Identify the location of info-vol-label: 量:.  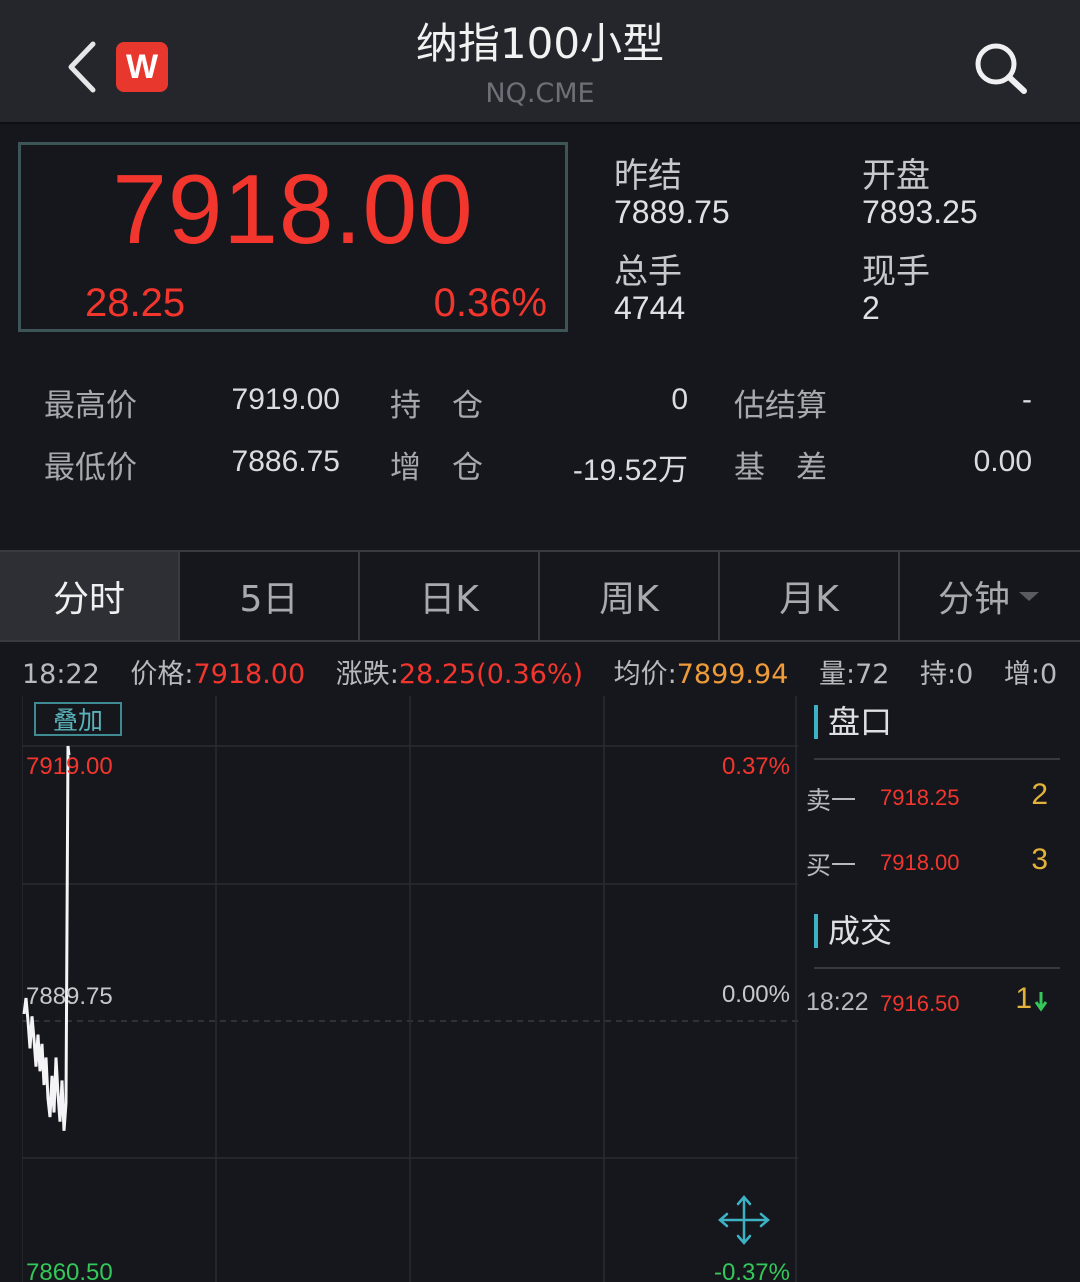
(837, 674).